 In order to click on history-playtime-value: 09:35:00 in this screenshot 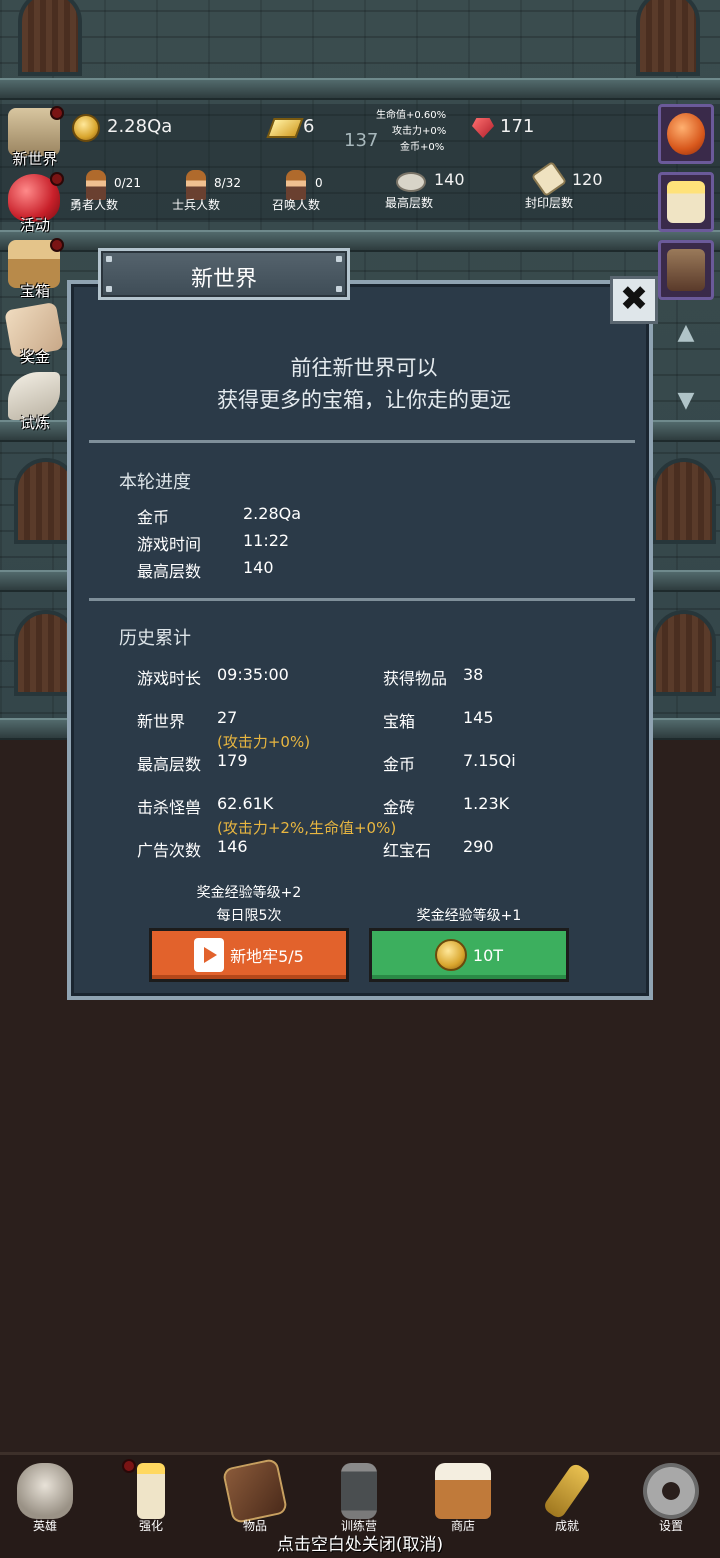, I will do `click(253, 674)`.